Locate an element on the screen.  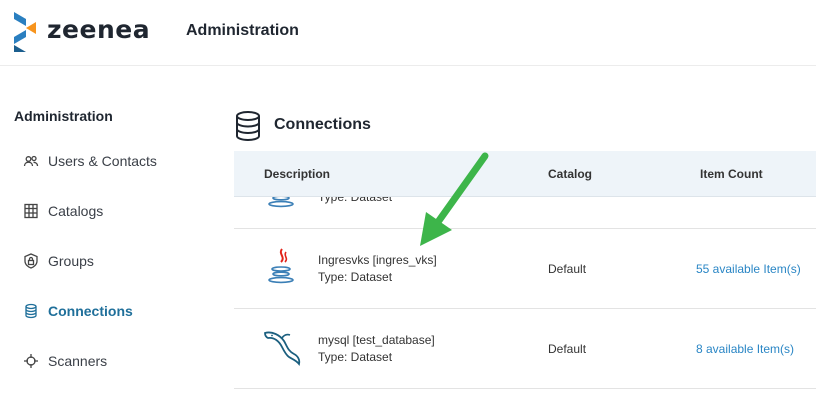
users-icon is located at coordinates (31, 161).